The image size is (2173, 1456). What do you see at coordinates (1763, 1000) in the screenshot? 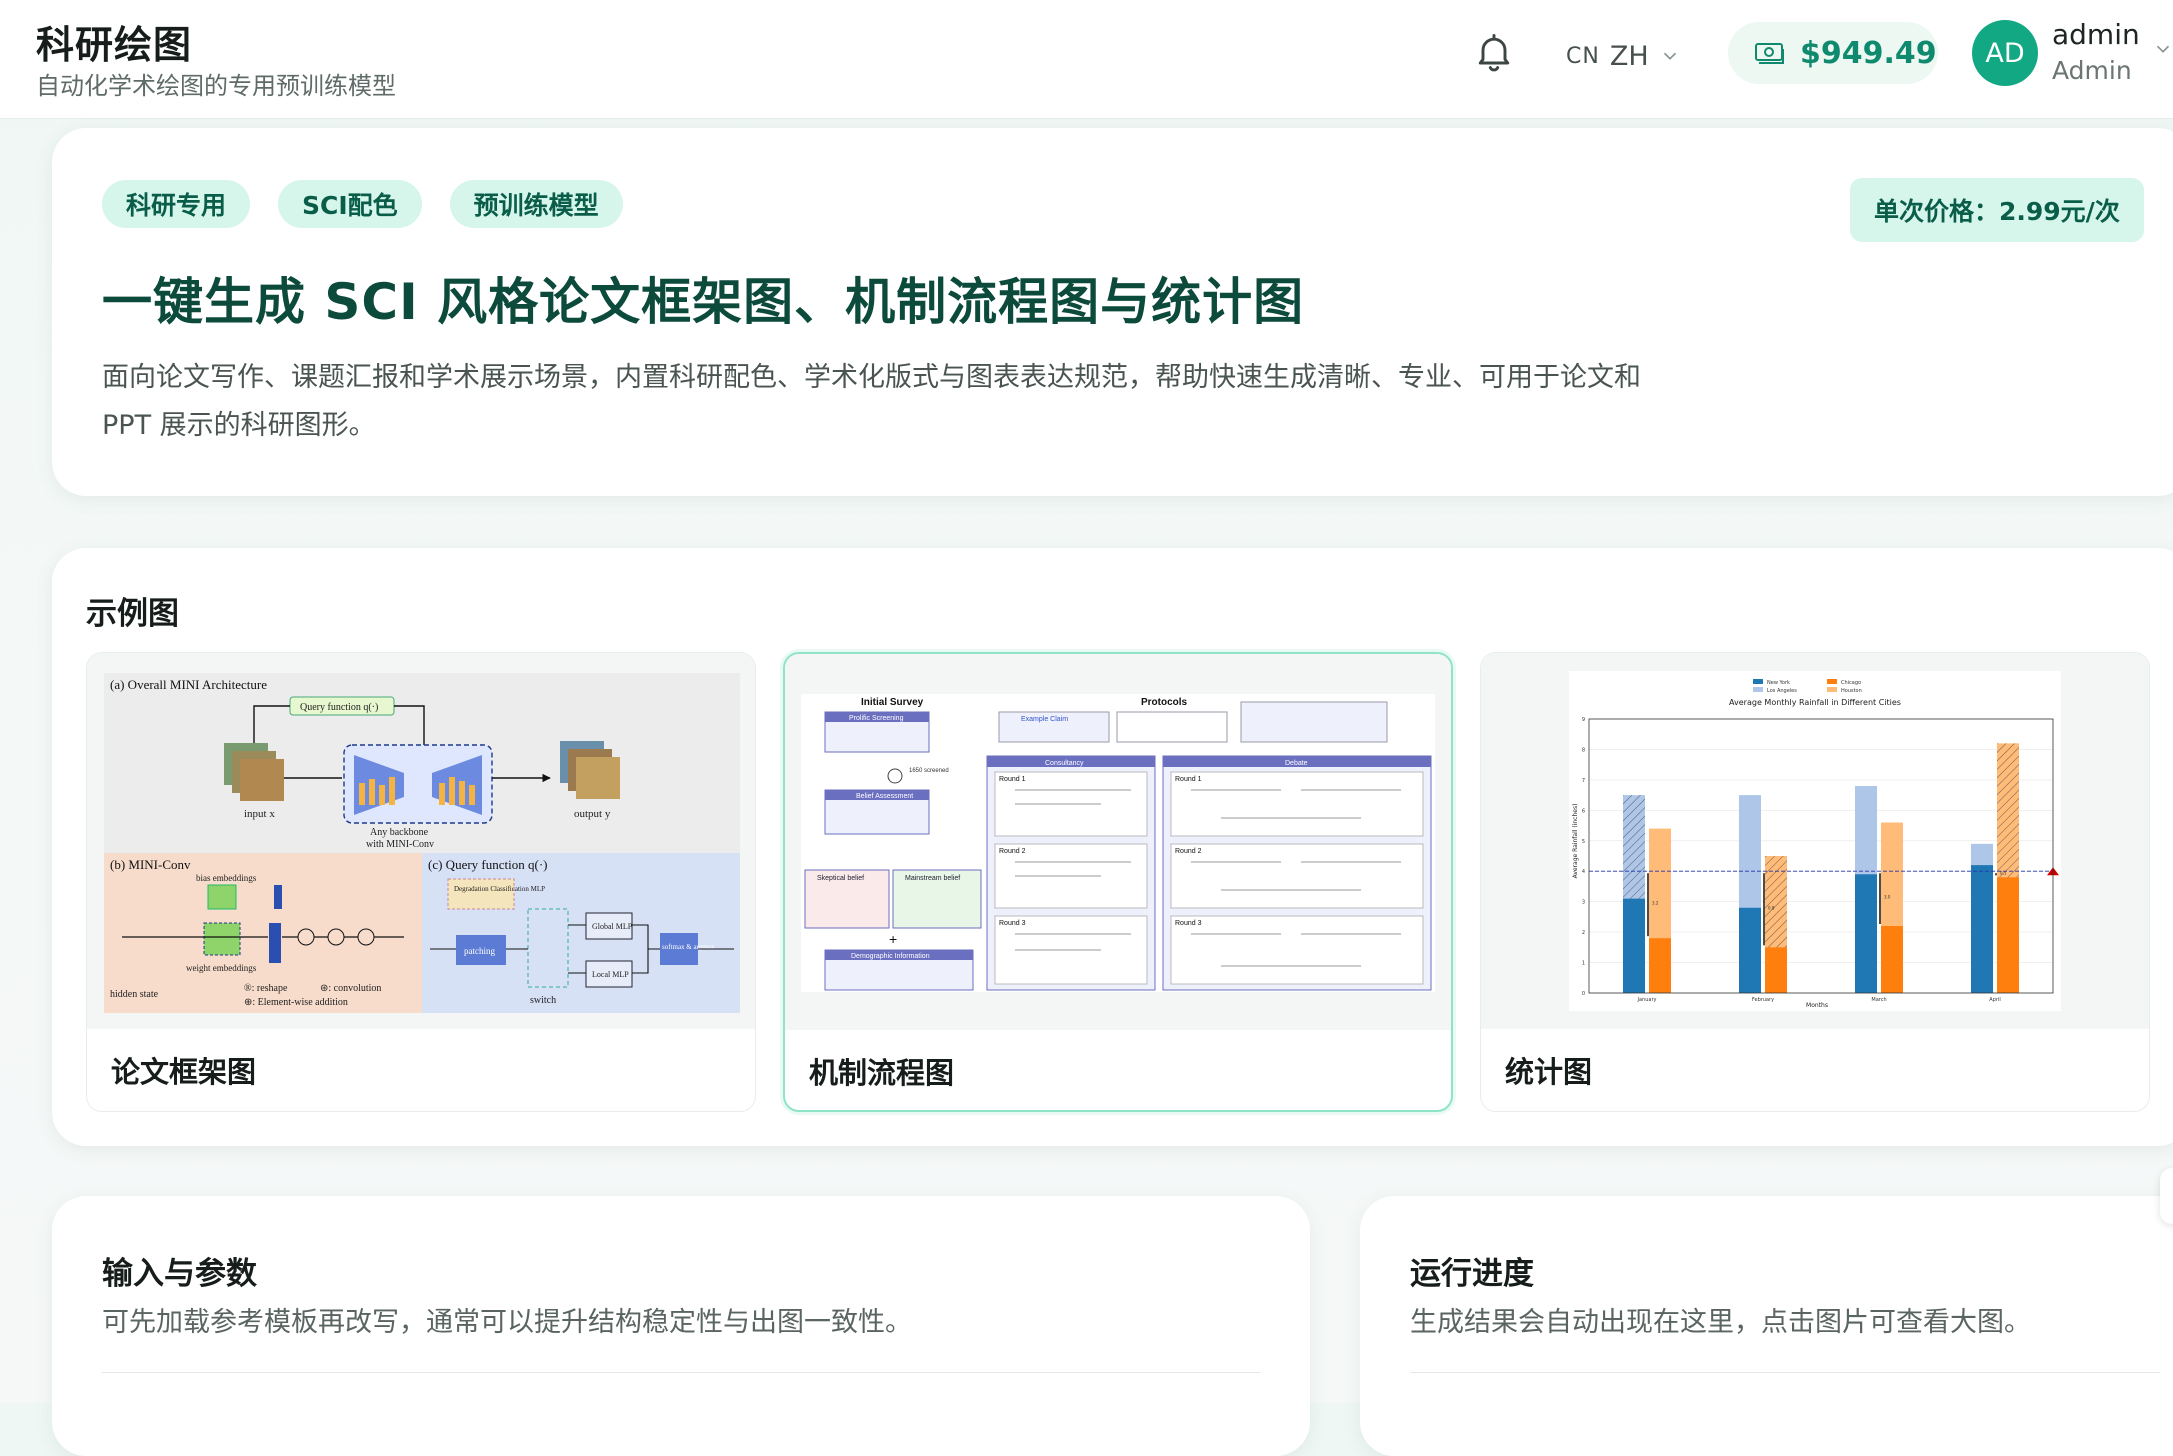
I see `x-tick-label: February` at bounding box center [1763, 1000].